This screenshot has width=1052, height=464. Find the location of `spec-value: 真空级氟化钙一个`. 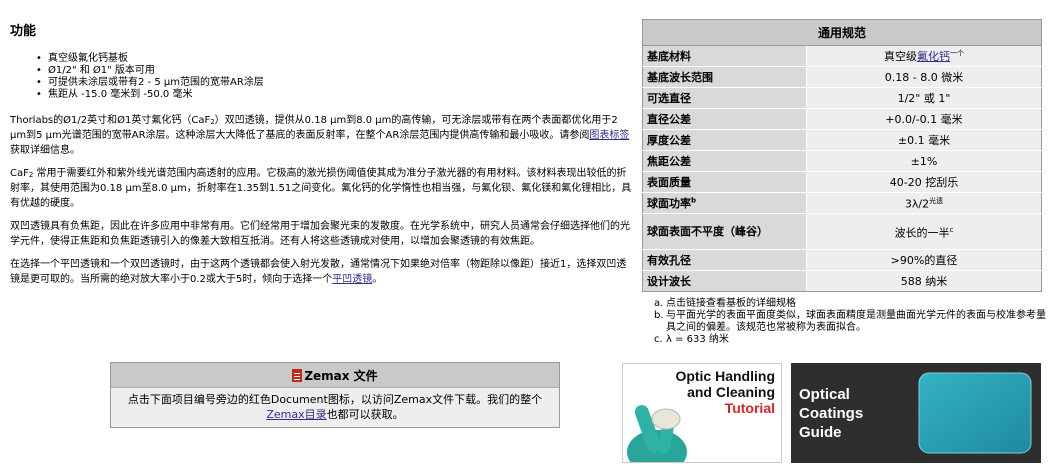

spec-value: 真空级氟化钙一个 is located at coordinates (924, 56).